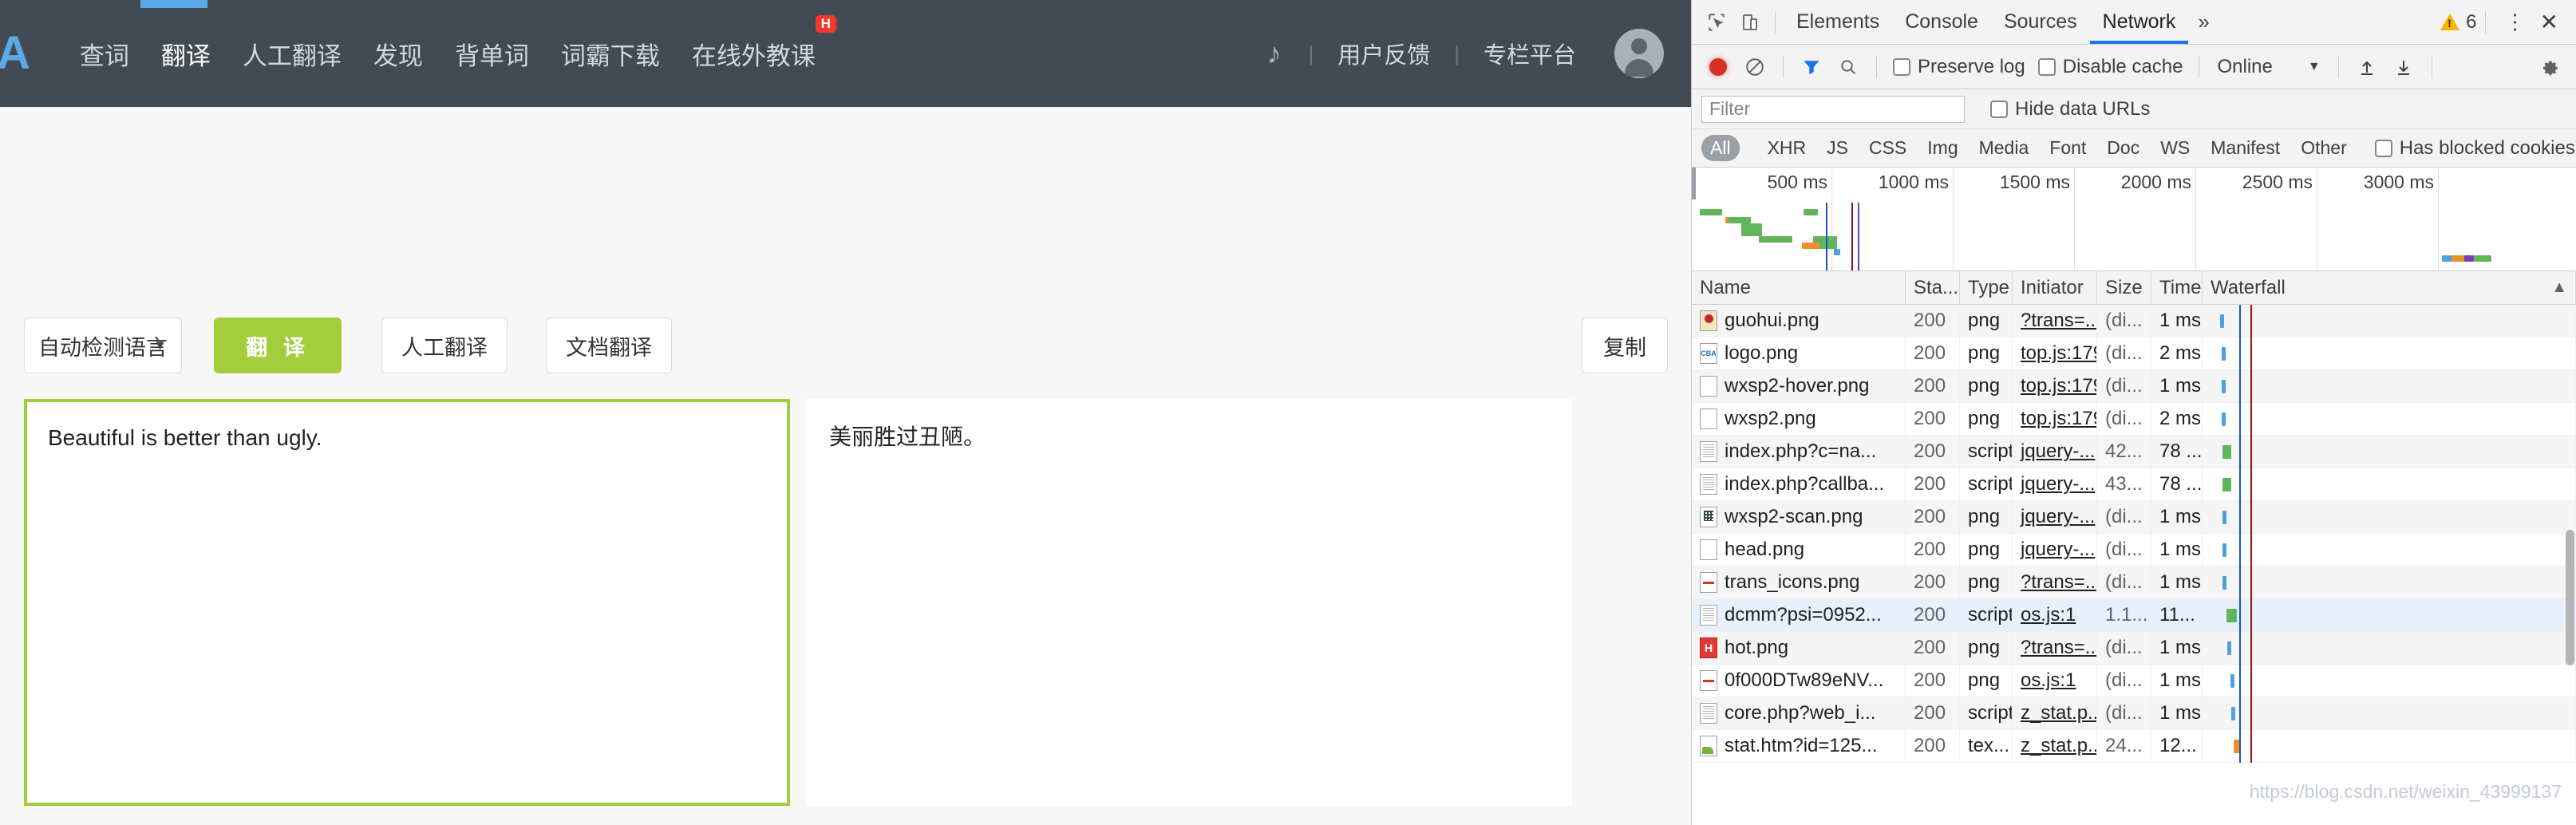 This screenshot has width=2576, height=825. I want to click on disable-cache-checkbox: Disable cache, so click(2110, 67).